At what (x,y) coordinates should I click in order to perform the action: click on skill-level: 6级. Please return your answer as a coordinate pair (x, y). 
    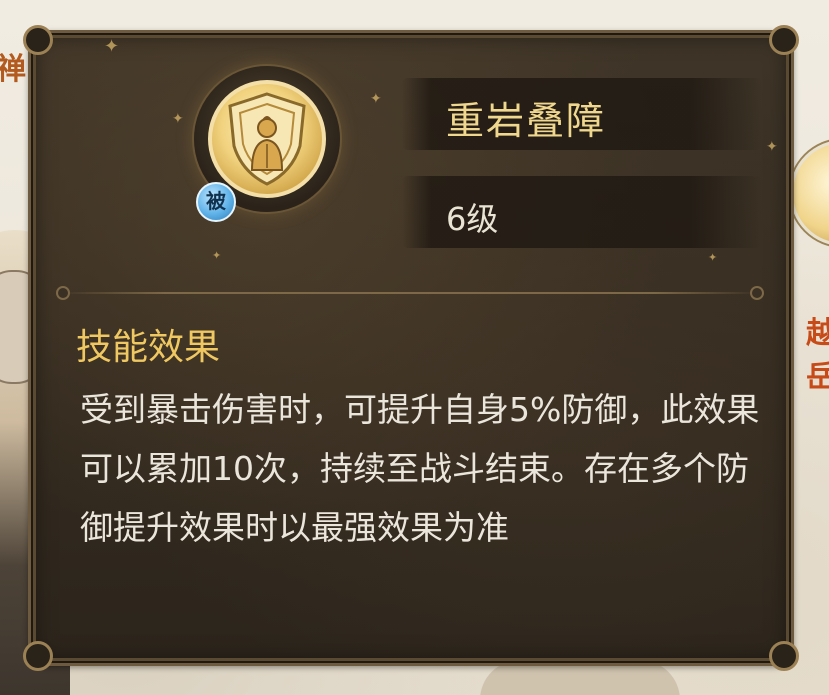
    Looking at the image, I should click on (472, 219).